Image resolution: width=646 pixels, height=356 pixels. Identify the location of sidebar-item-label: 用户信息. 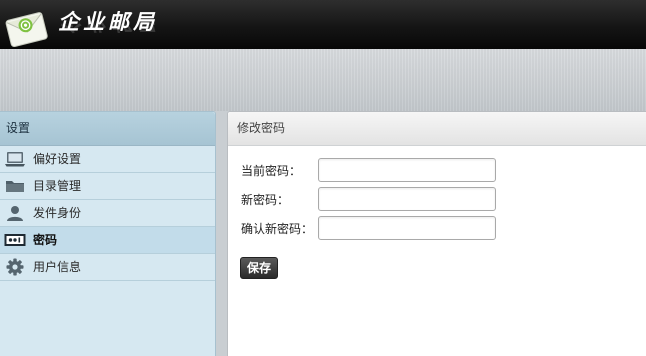
(57, 267).